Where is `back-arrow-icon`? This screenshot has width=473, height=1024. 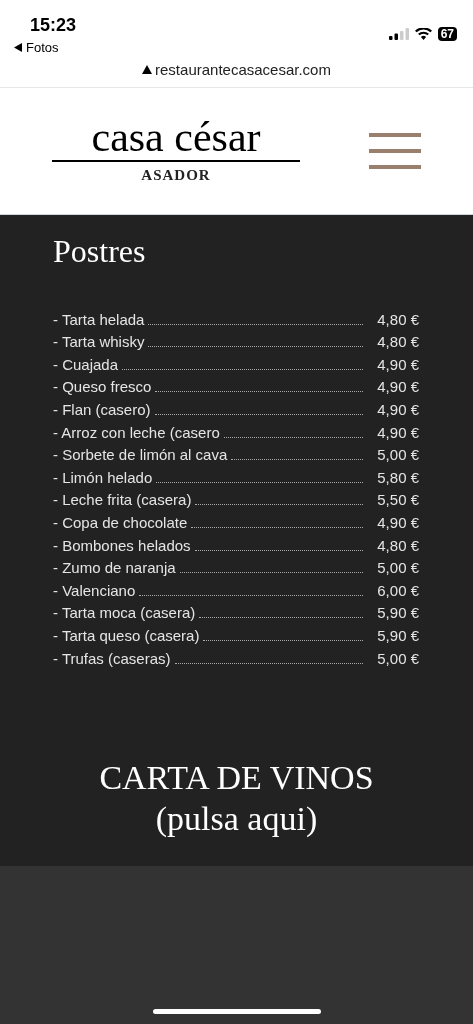 back-arrow-icon is located at coordinates (18, 48).